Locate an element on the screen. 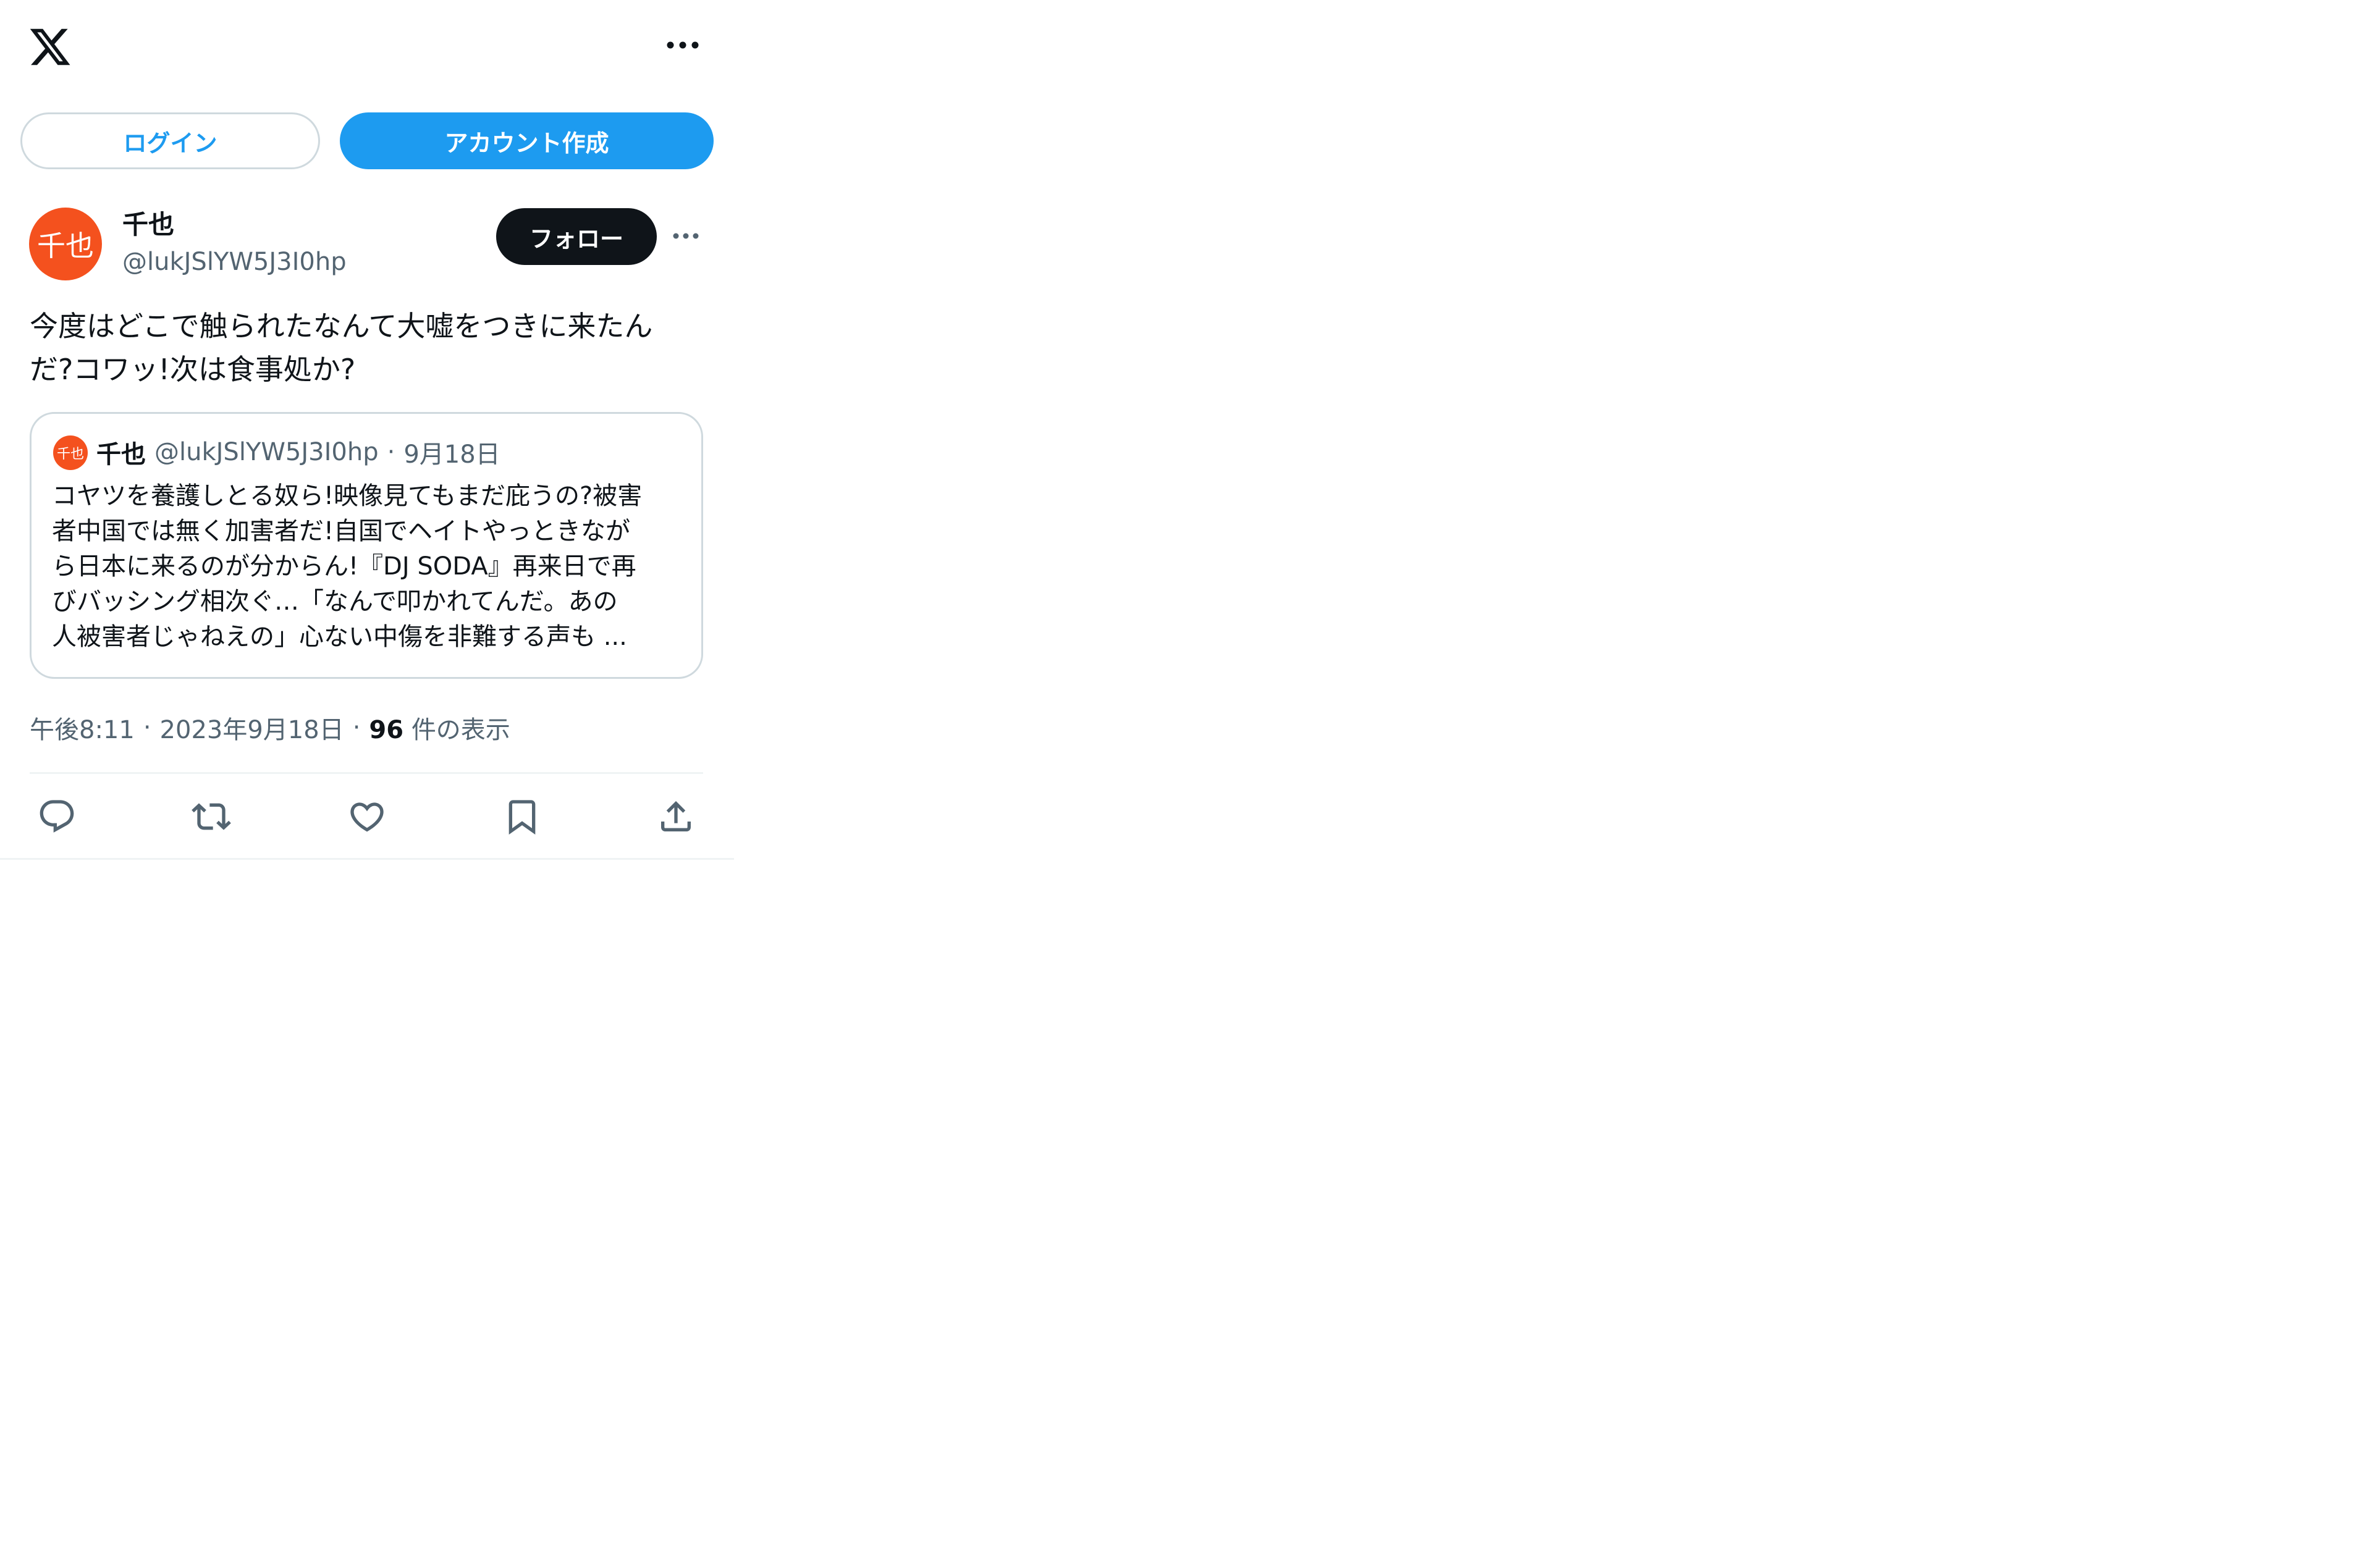 The height and width of the screenshot is (1564, 2380). more-horizontal-icon is located at coordinates (683, 45).